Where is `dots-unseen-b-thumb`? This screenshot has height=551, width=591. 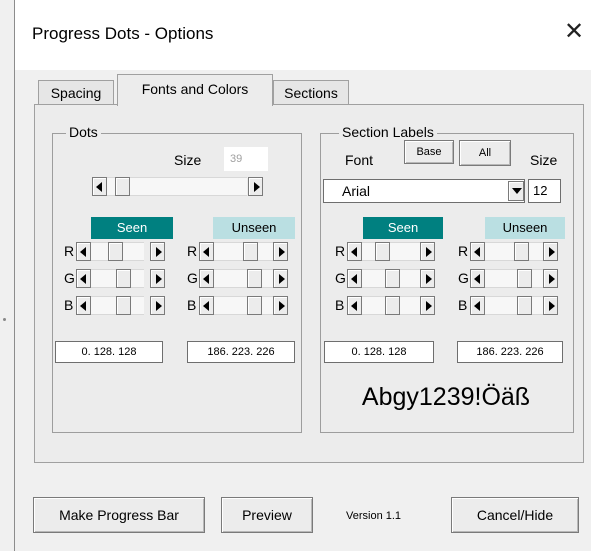
dots-unseen-b-thumb is located at coordinates (254, 305).